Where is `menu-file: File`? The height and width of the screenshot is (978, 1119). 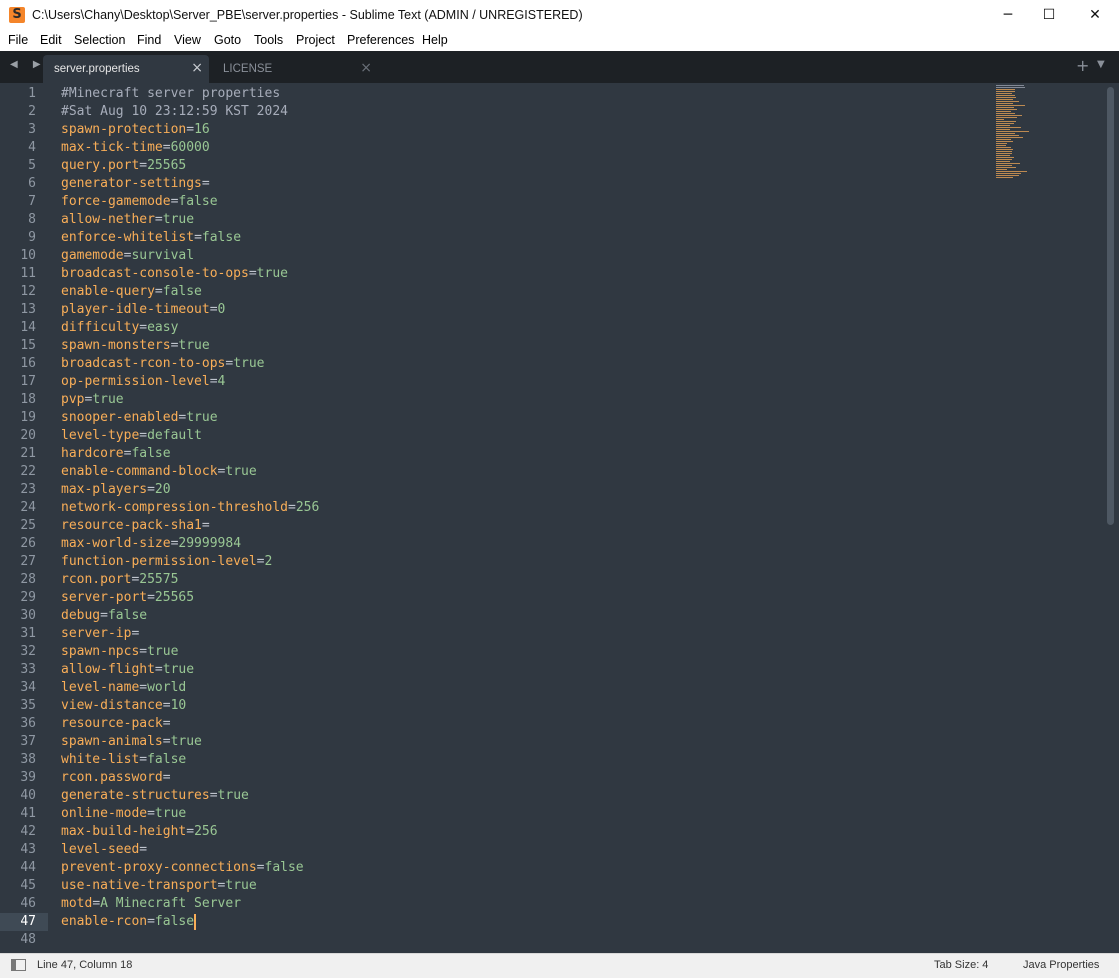
menu-file: File is located at coordinates (18, 40).